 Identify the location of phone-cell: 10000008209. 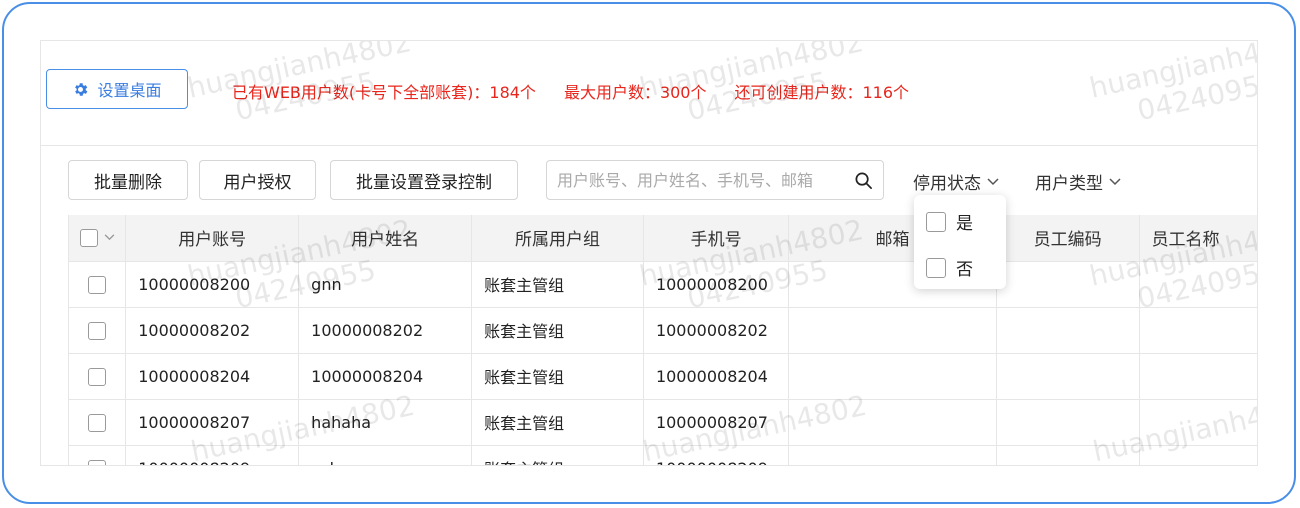
(715, 455).